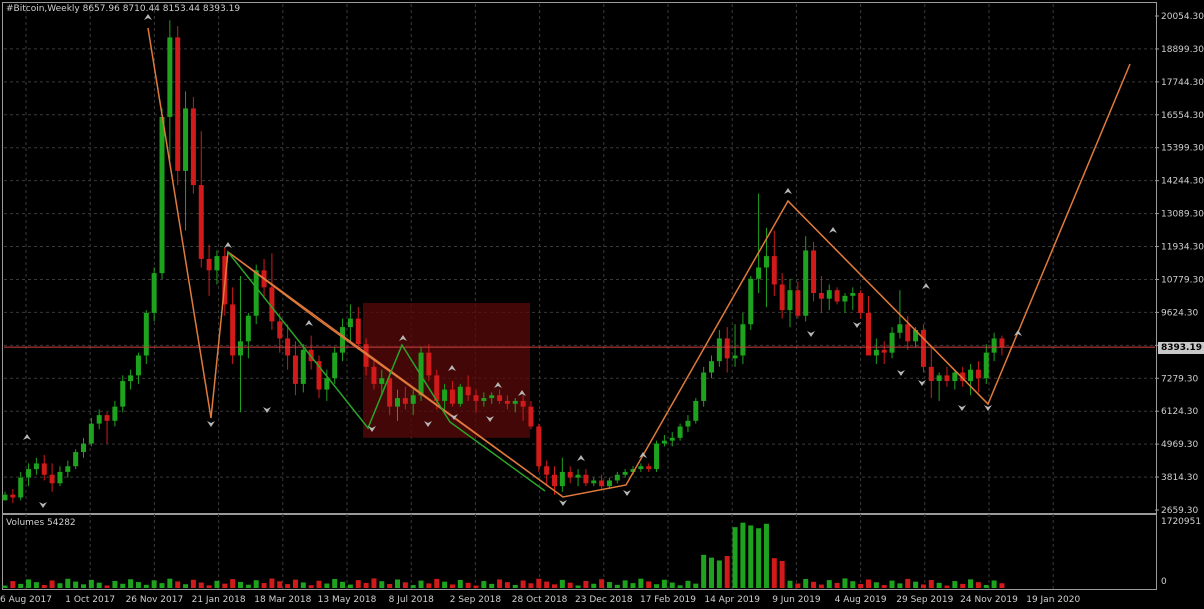 The image size is (1204, 609). I want to click on fractal-down-arrow, so click(988, 408).